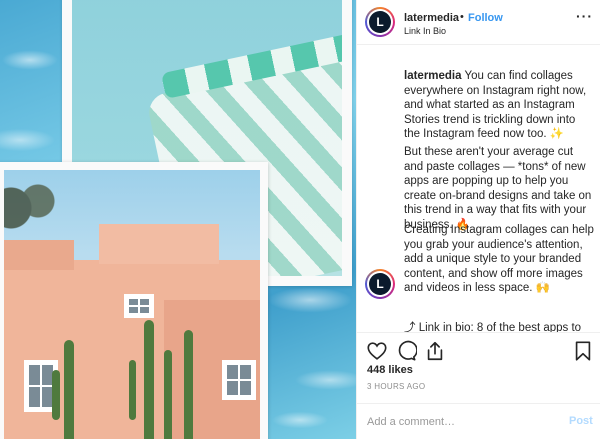 Image resolution: width=600 pixels, height=439 pixels. What do you see at coordinates (457, 422) in the screenshot?
I see `comment-input` at bounding box center [457, 422].